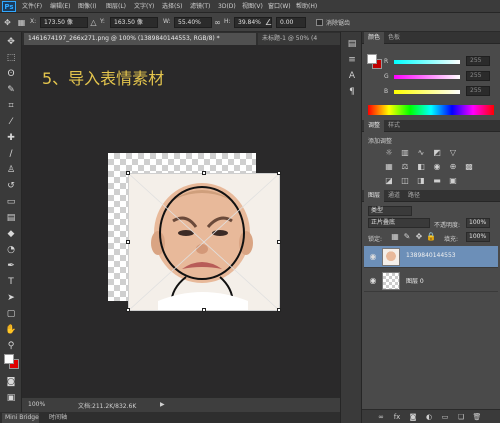 The image size is (500, 423). Describe the element at coordinates (414, 196) in the screenshot. I see `tab-paths: 路径` at that location.